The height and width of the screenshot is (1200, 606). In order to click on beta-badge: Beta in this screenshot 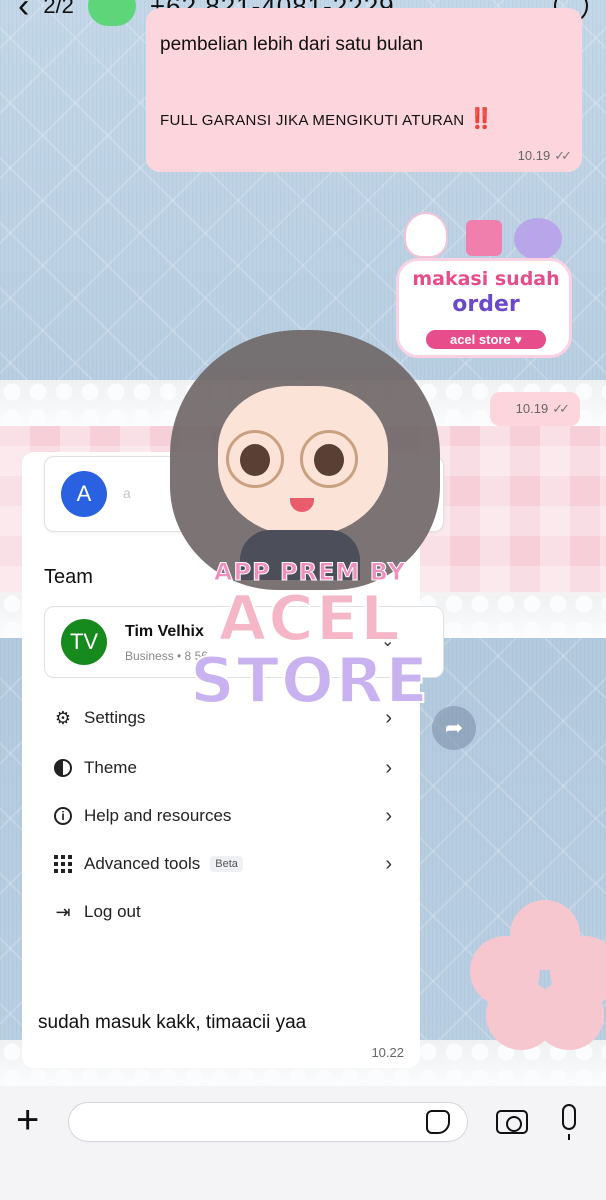, I will do `click(226, 864)`.